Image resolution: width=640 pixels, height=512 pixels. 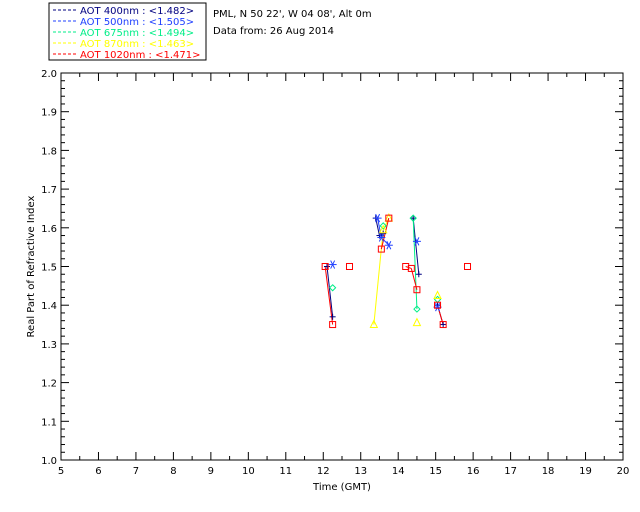 What do you see at coordinates (173, 471) in the screenshot?
I see `x-tick-label: 8` at bounding box center [173, 471].